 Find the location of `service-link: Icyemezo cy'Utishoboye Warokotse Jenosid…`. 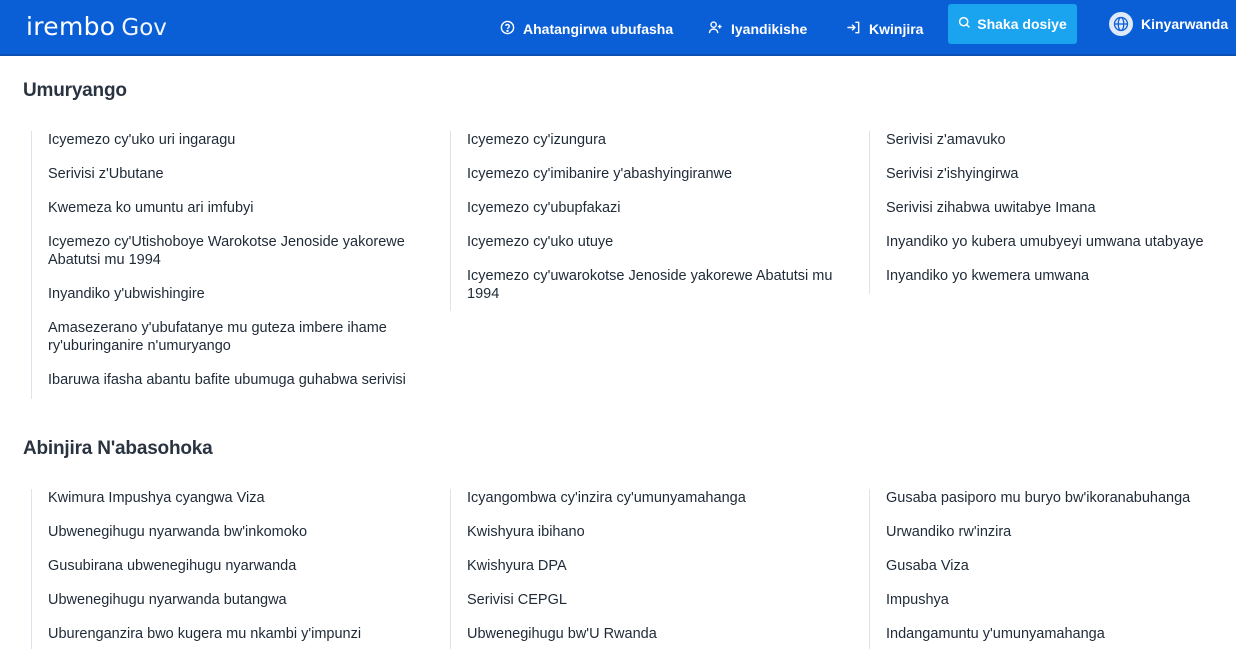

service-link: Icyemezo cy'Utishoboye Warokotse Jenosid… is located at coordinates (234, 251).